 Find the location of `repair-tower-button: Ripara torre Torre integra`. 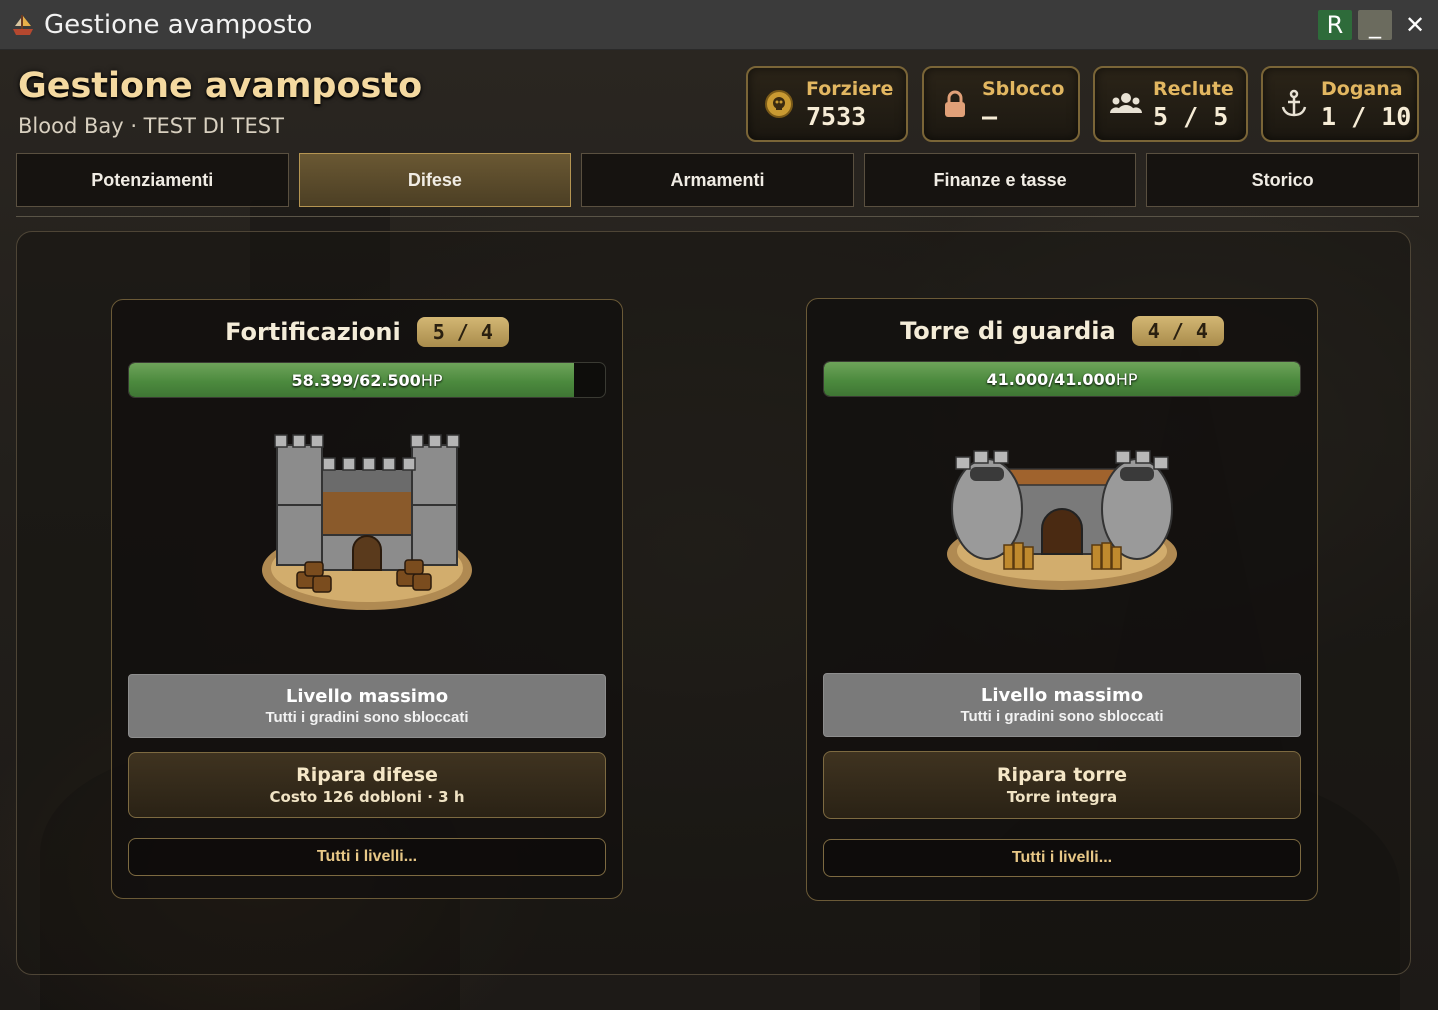

repair-tower-button: Ripara torre Torre integra is located at coordinates (1062, 785).